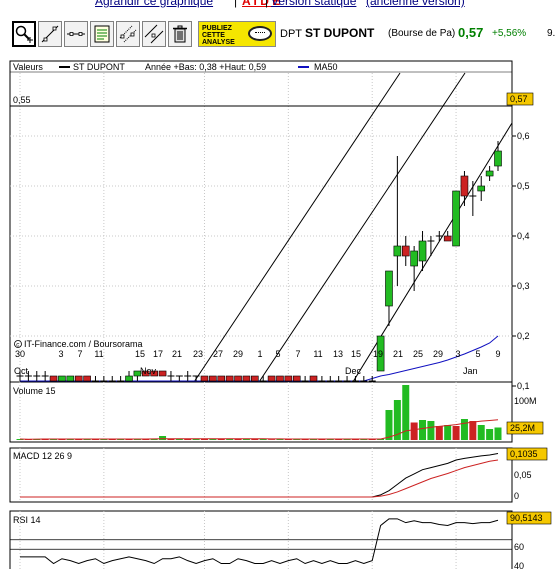 The height and width of the screenshot is (569, 559). What do you see at coordinates (415, 4) in the screenshot?
I see `old-version-link: (ancienne version)` at bounding box center [415, 4].